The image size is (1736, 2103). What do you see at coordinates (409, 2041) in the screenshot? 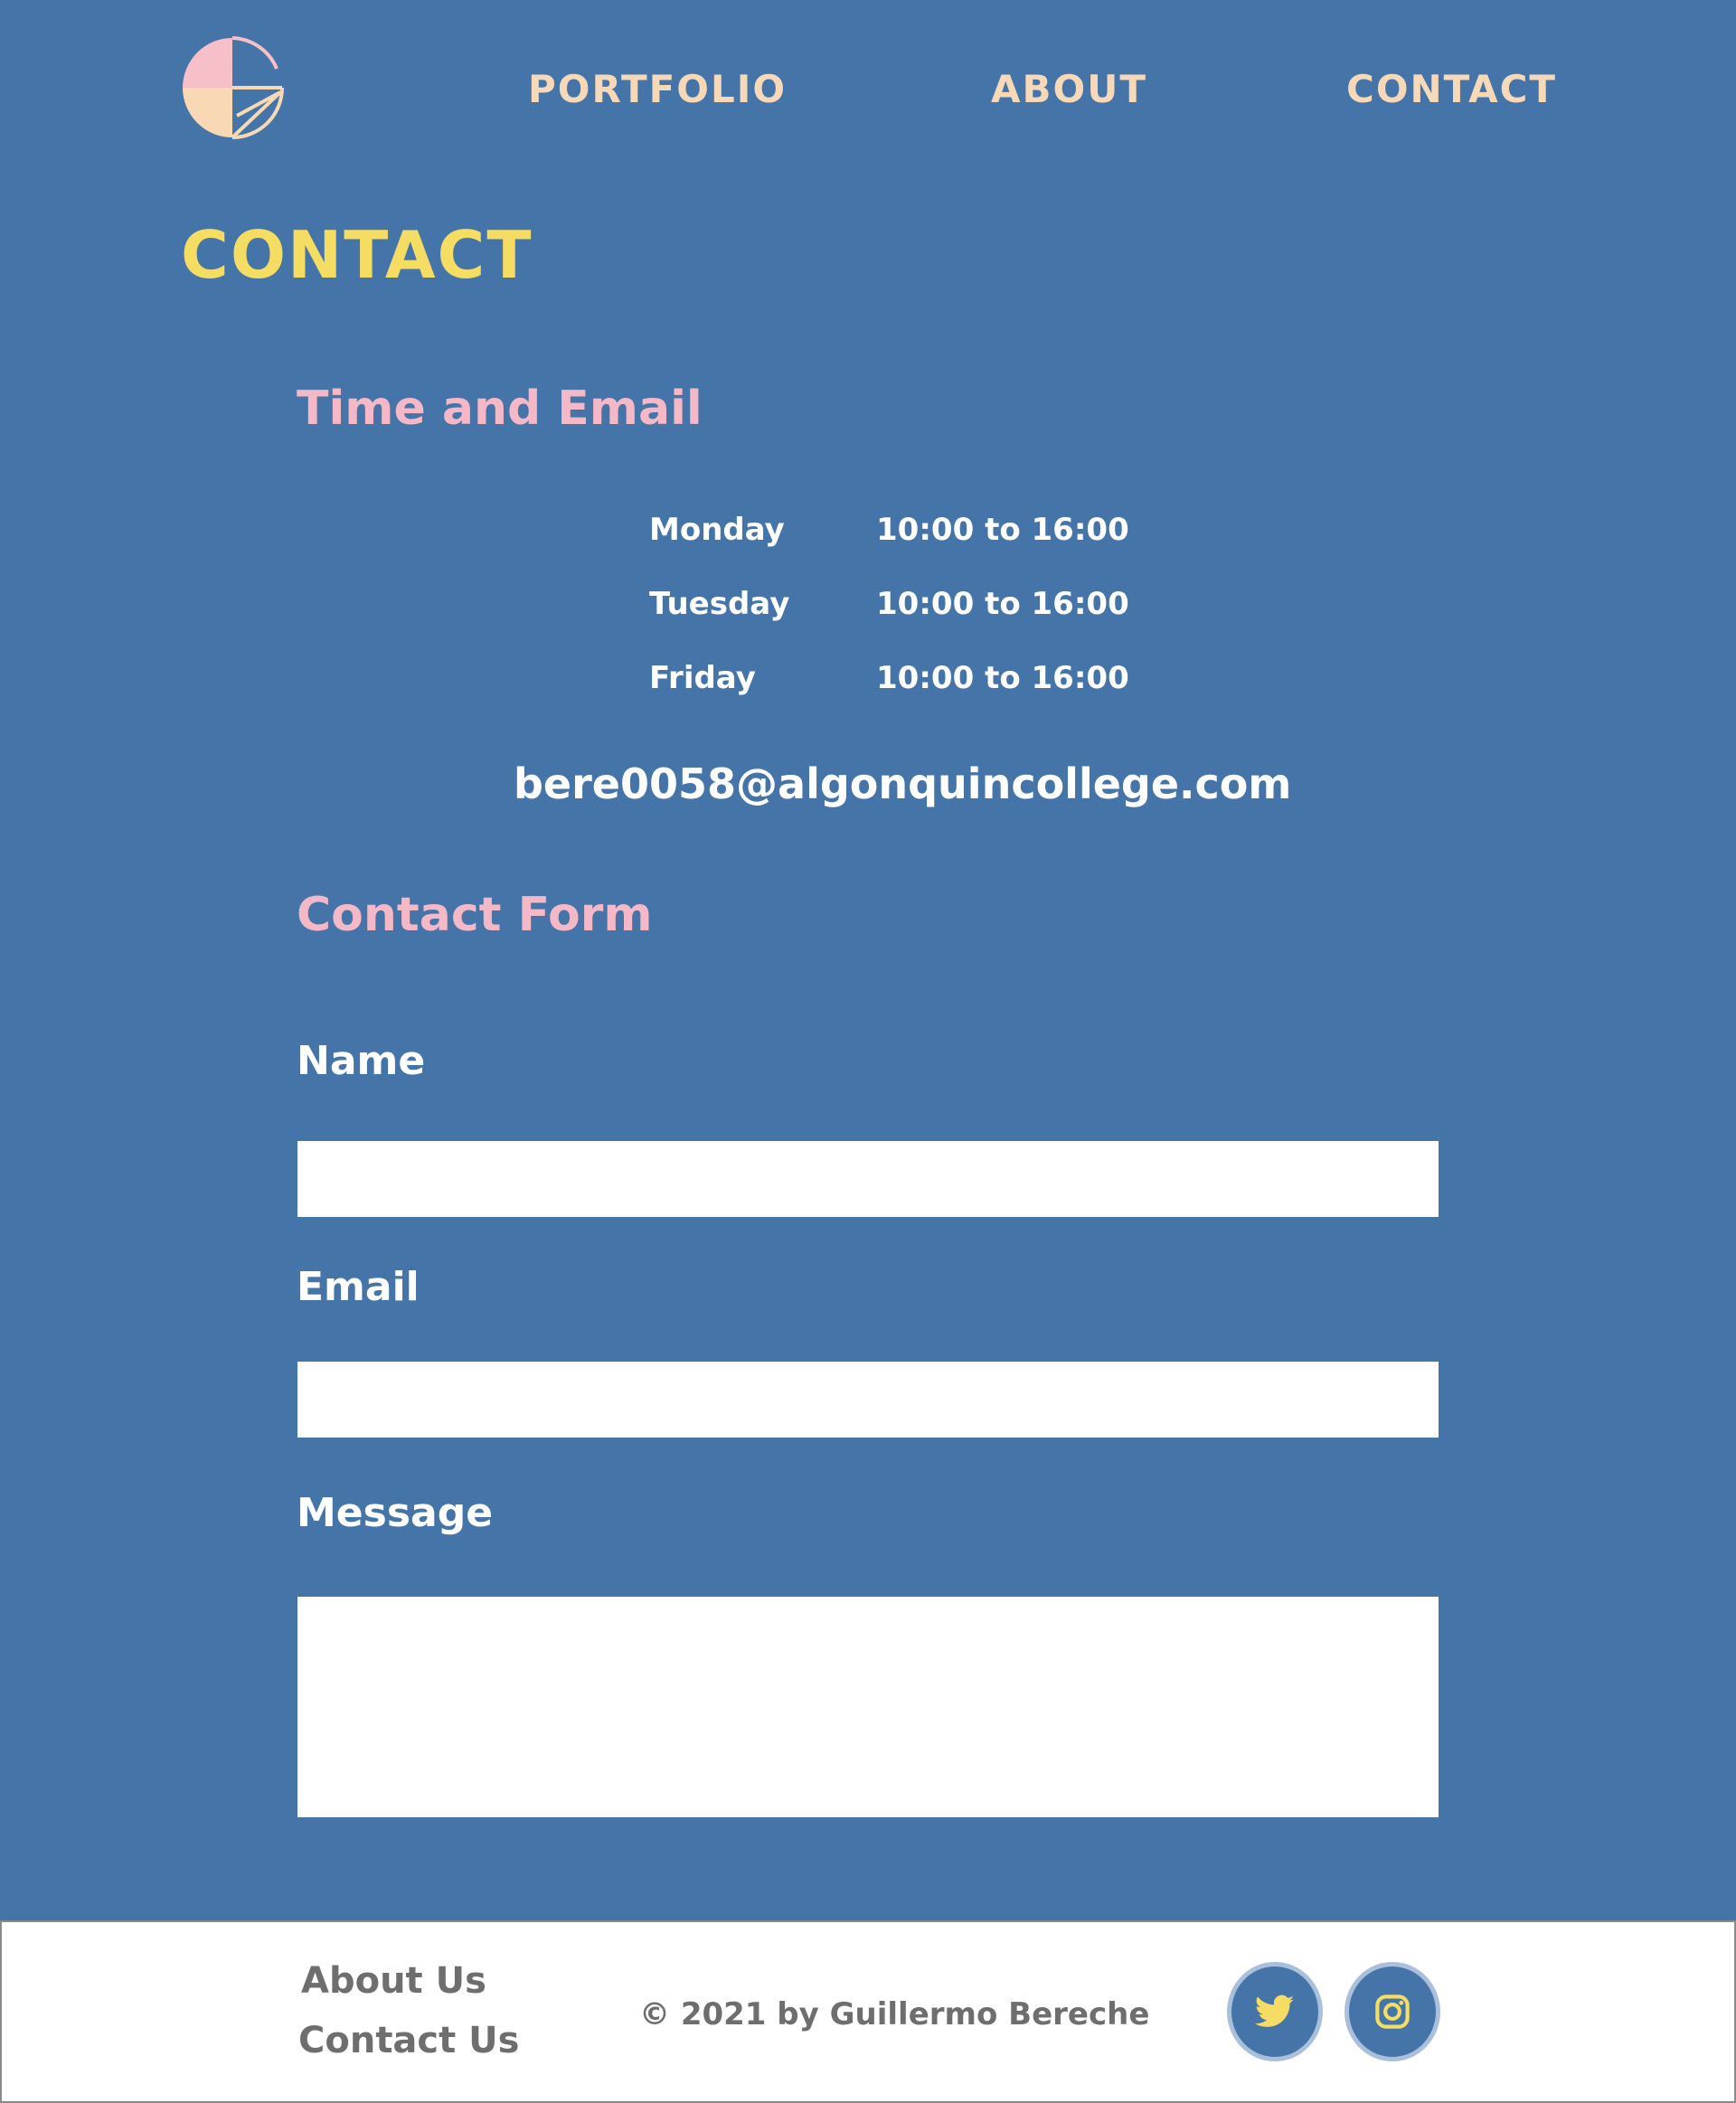
I see `footer-contact-link: Contact Us` at bounding box center [409, 2041].